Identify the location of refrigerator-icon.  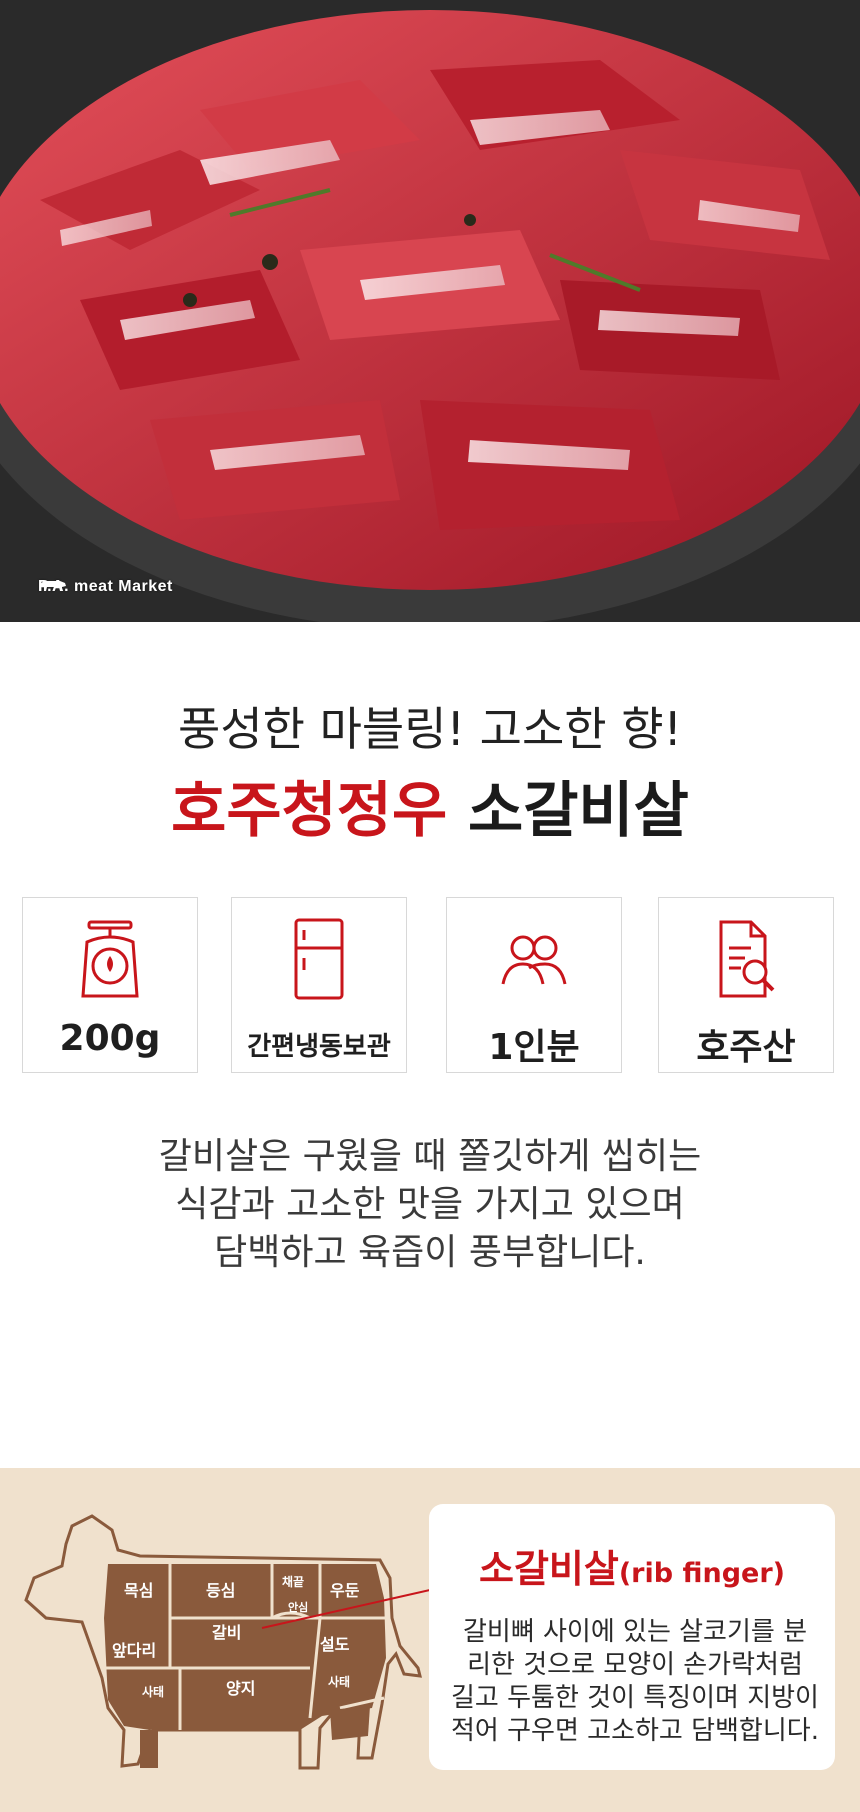
(319, 959).